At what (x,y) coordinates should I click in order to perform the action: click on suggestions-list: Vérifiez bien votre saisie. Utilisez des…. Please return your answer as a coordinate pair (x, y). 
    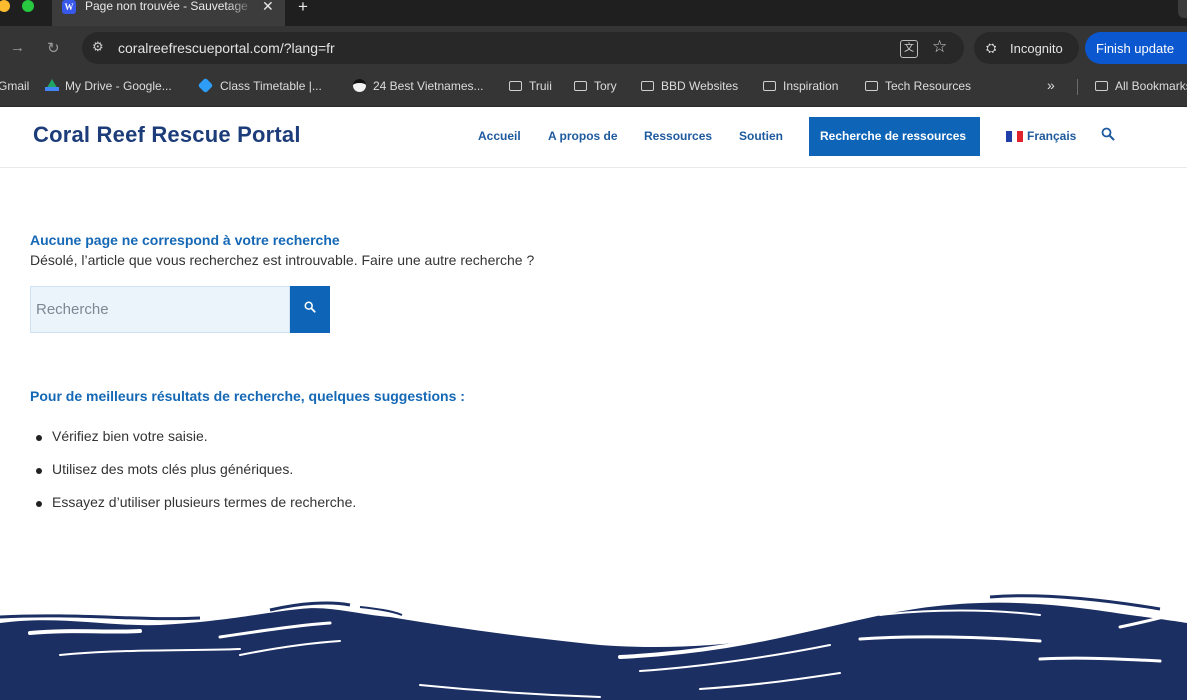
    Looking at the image, I should click on (193, 477).